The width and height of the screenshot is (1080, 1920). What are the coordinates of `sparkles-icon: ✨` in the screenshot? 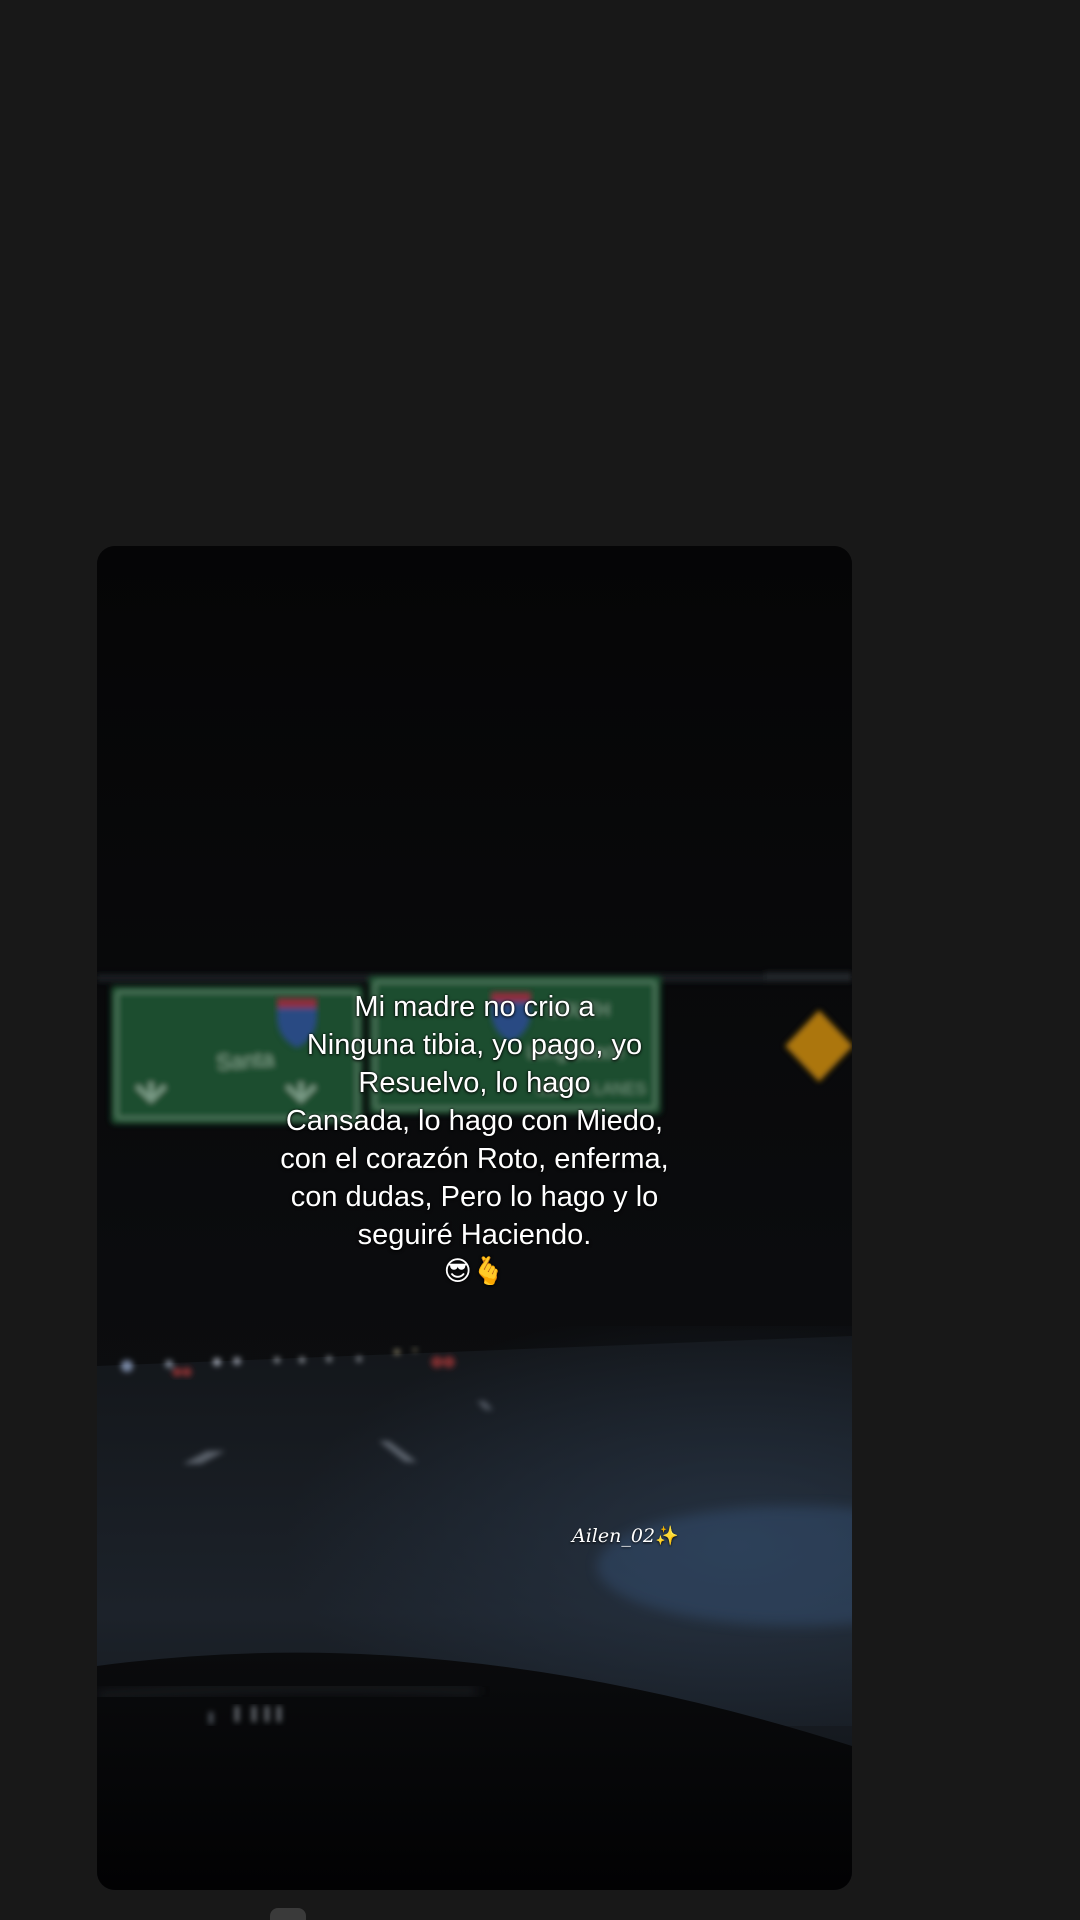 It's located at (667, 1536).